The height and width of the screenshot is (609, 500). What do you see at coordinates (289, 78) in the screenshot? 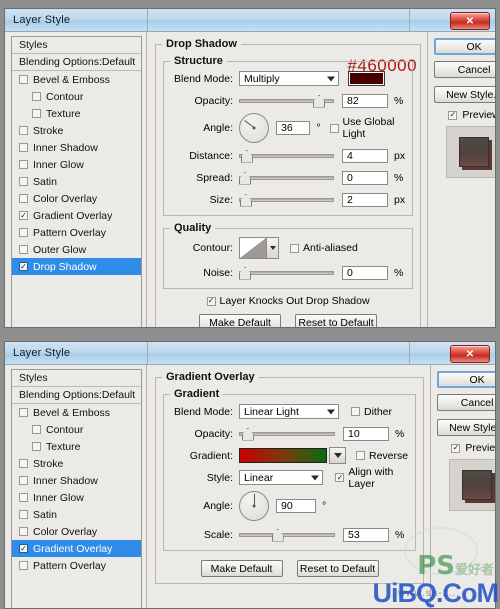
I see `blend-mode-select: Multiply` at bounding box center [289, 78].